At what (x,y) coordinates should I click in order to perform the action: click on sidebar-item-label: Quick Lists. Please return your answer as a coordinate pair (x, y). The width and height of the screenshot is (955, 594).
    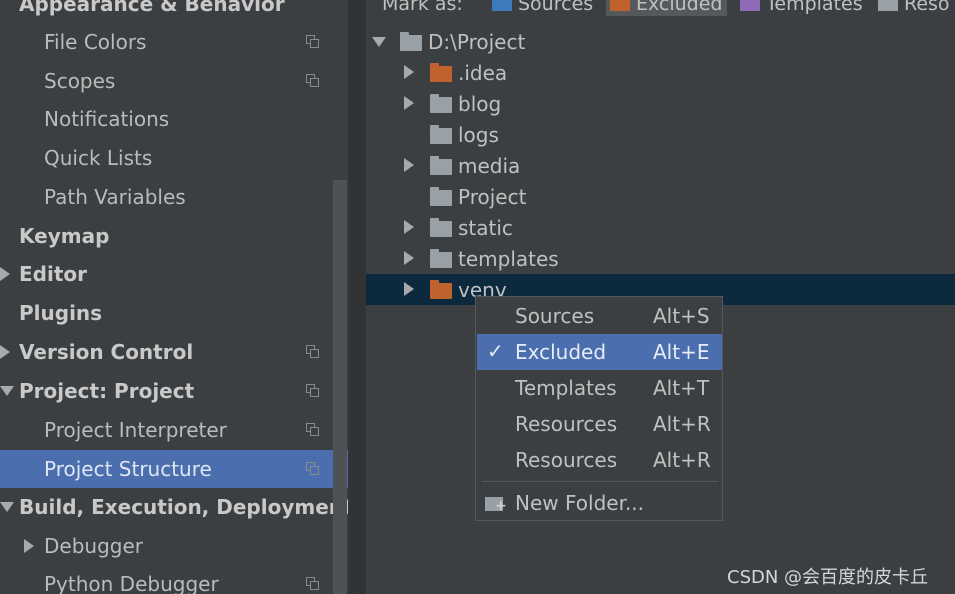
    Looking at the image, I should click on (98, 158).